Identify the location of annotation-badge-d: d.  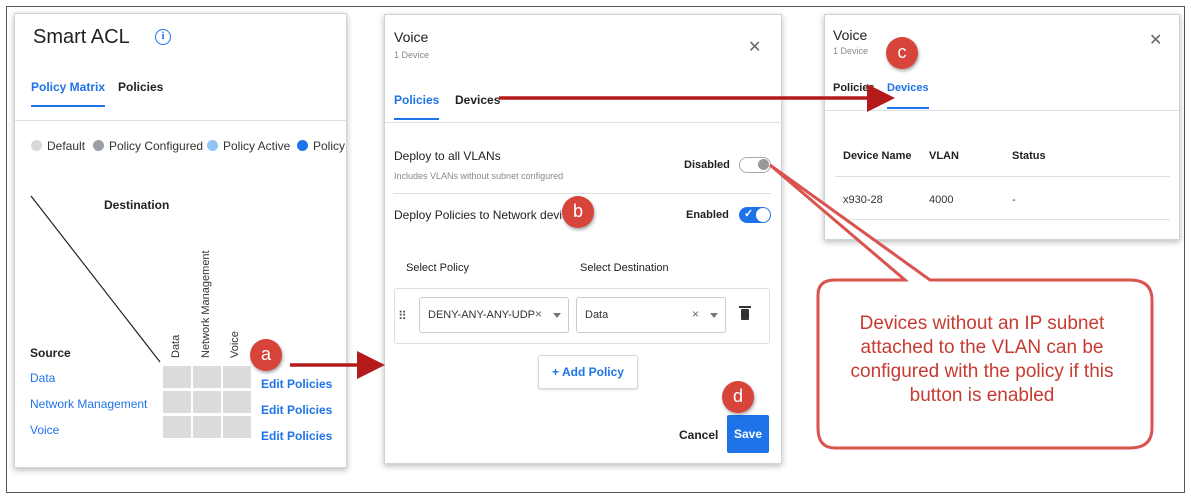
(738, 397).